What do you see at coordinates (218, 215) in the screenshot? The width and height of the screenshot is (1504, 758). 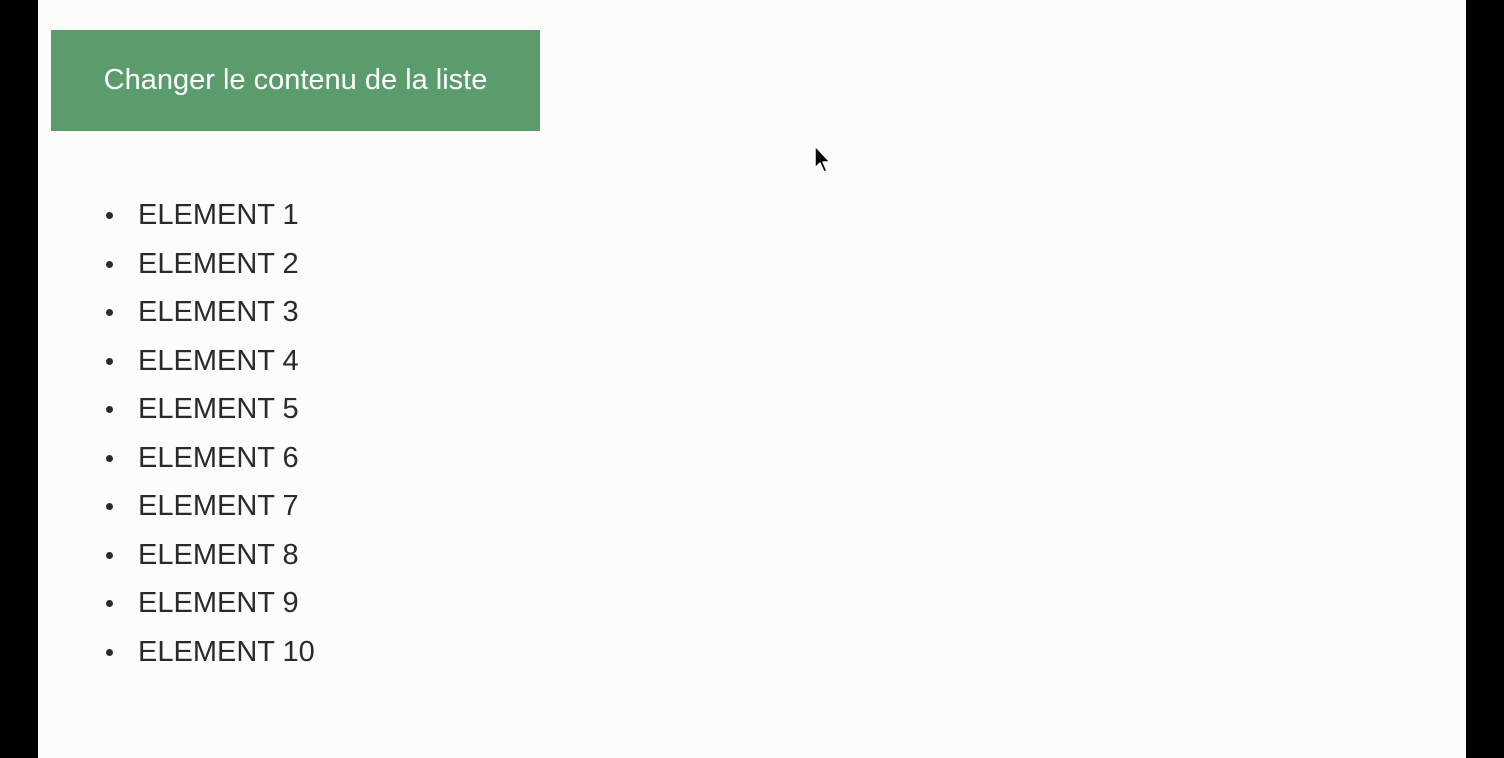 I see `list-item-label: ELEMENT 1` at bounding box center [218, 215].